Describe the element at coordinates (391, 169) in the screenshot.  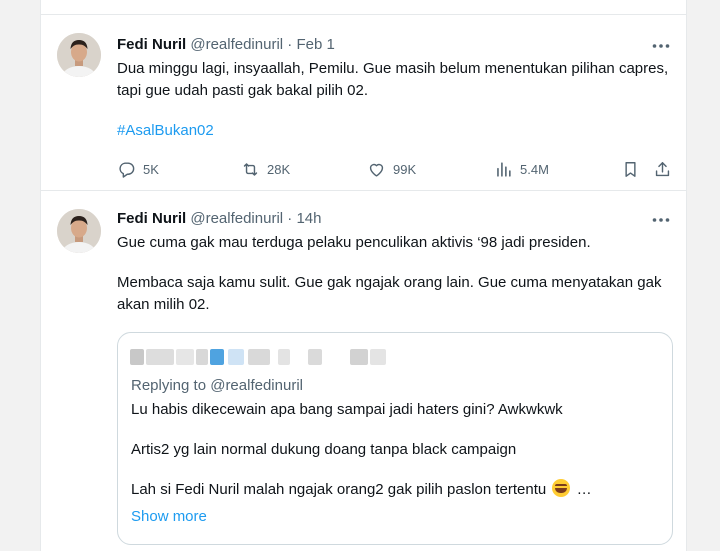
I see `like-button: 99K` at that location.